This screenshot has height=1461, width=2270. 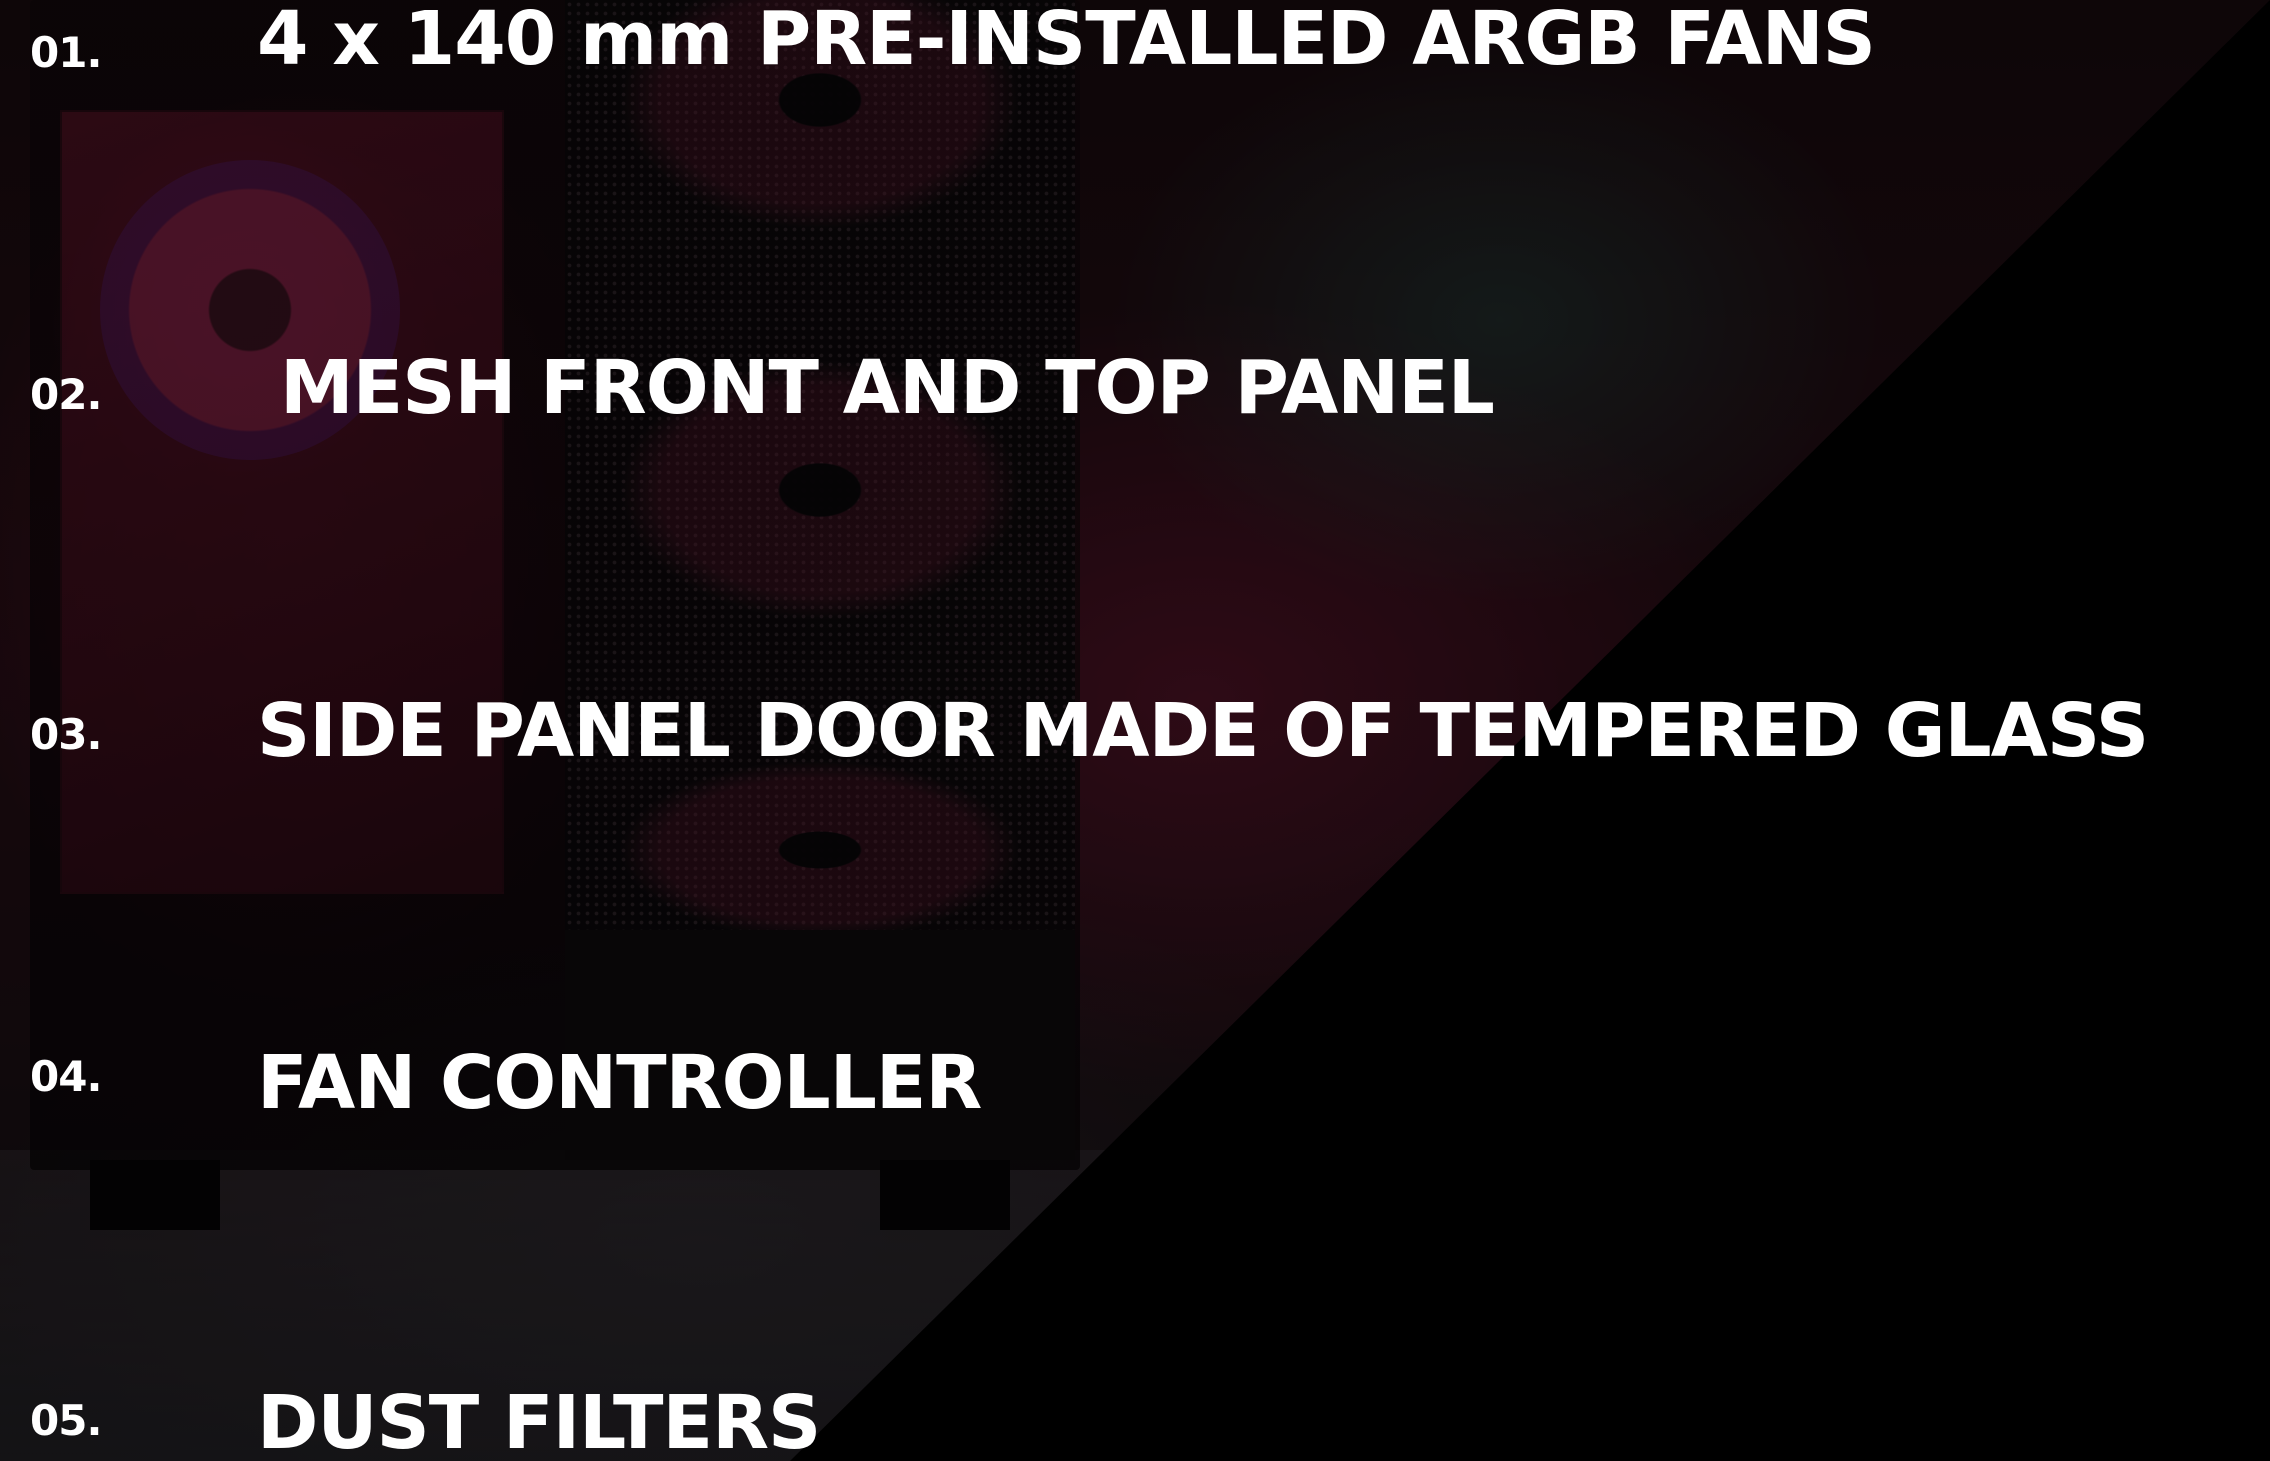 What do you see at coordinates (1203, 731) in the screenshot?
I see `feature-label: SIDE PANEL DOOR MADE OF TEMPERED GLASS` at bounding box center [1203, 731].